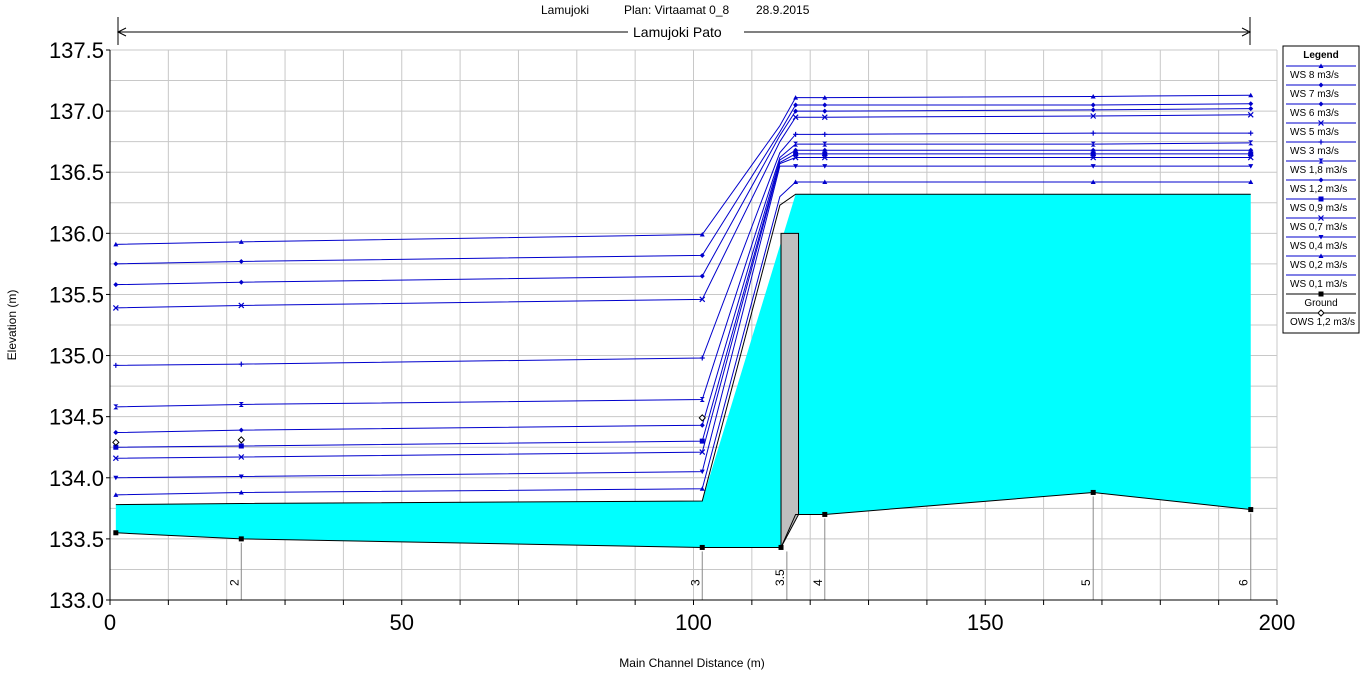  Describe the element at coordinates (1318, 170) in the screenshot. I see `legend-label: WS 1,8 m3/s` at that location.